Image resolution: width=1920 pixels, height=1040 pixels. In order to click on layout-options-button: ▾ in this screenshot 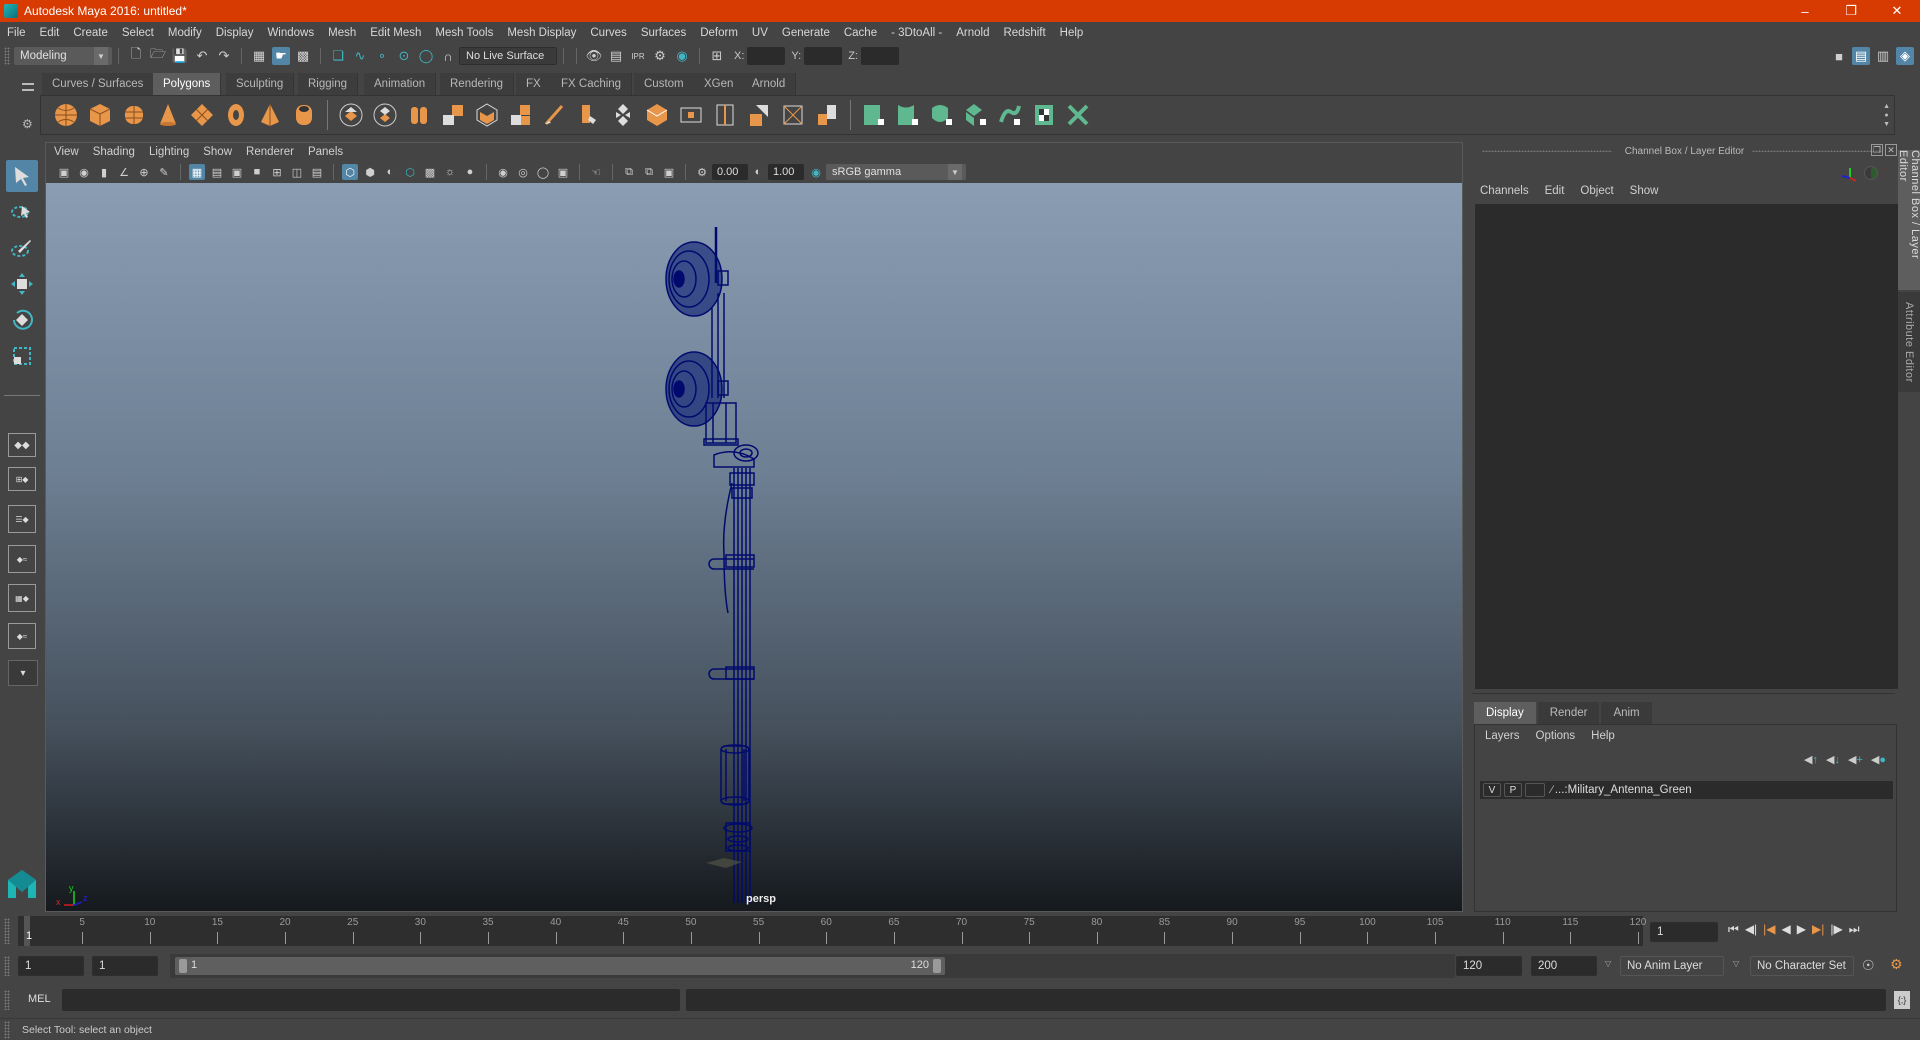, I will do `click(23, 673)`.